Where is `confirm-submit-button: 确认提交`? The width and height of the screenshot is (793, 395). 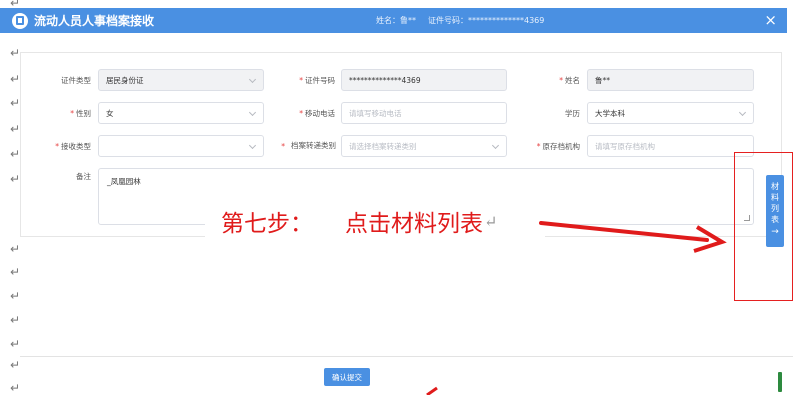
confirm-submit-button: 确认提交 is located at coordinates (347, 377).